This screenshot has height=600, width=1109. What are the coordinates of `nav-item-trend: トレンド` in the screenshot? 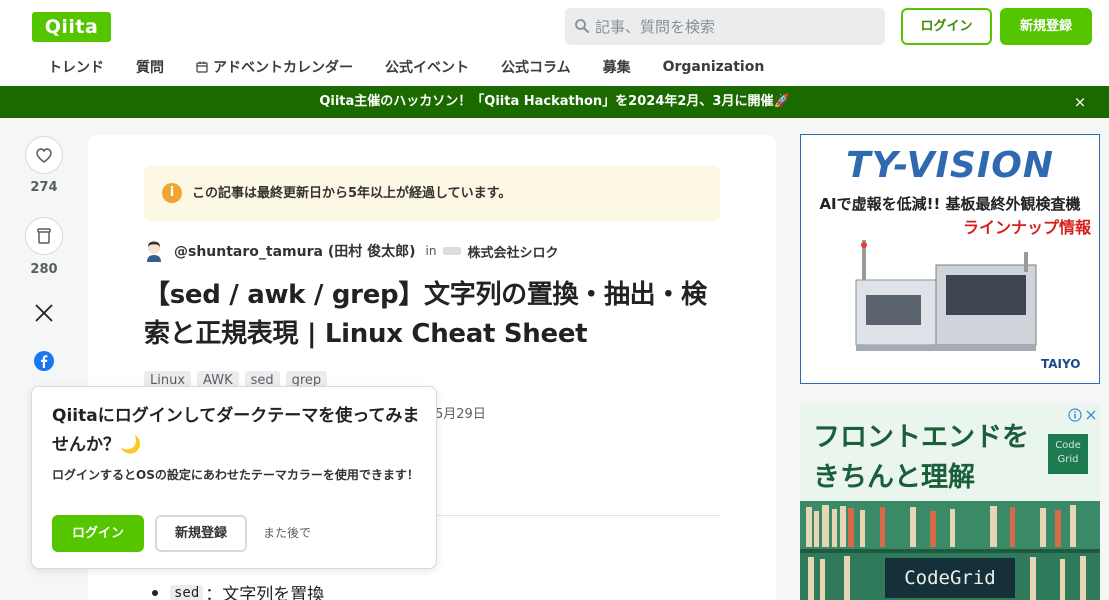 It's located at (76, 67).